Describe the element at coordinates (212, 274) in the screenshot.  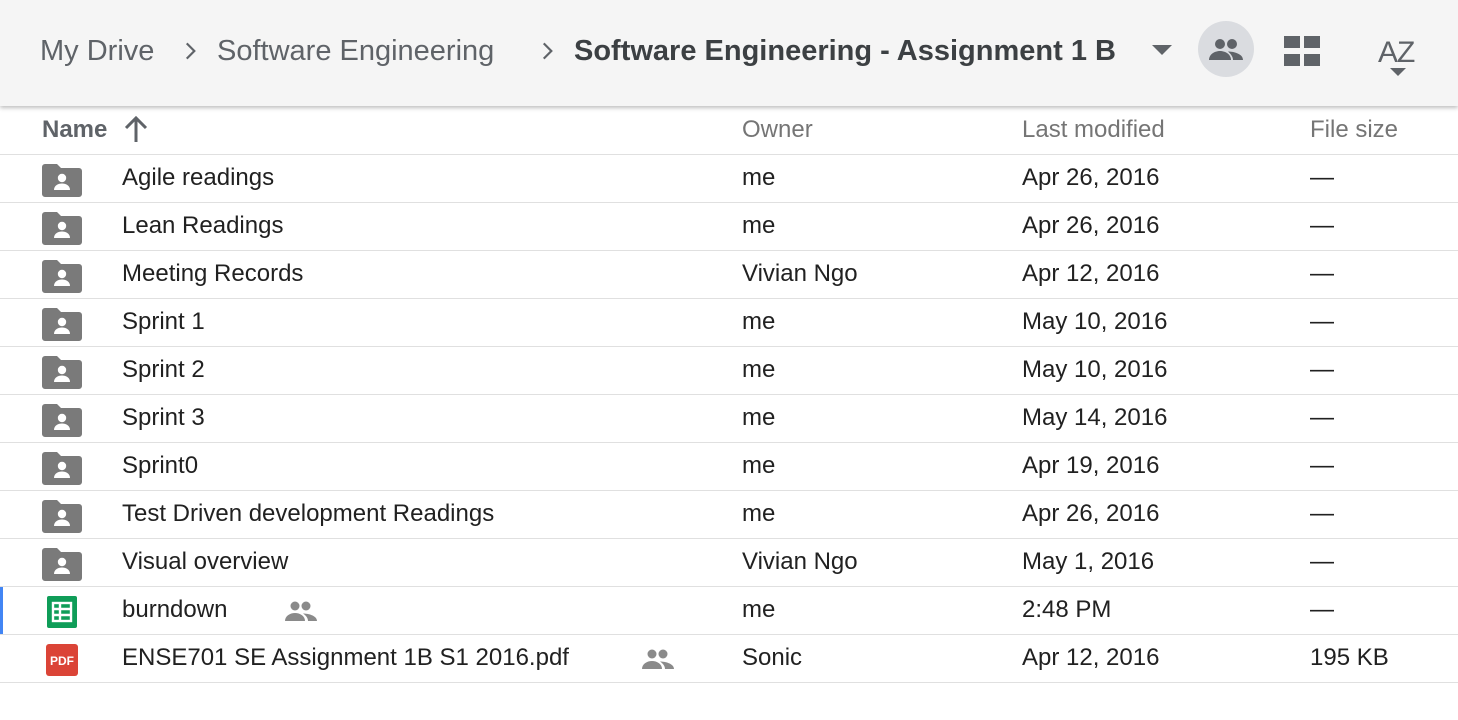
I see `file-name: Meeting Records` at that location.